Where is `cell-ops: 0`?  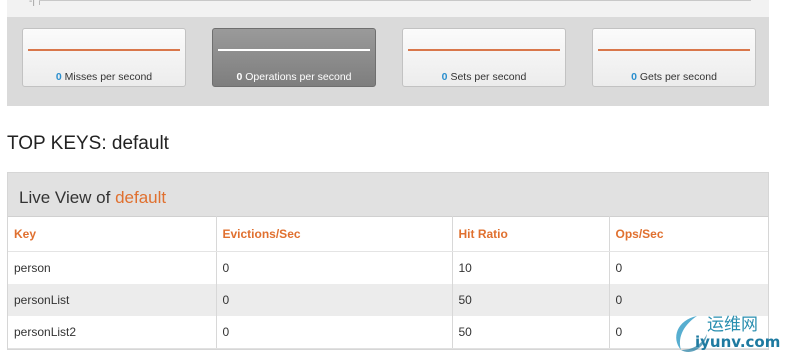 cell-ops: 0 is located at coordinates (619, 268).